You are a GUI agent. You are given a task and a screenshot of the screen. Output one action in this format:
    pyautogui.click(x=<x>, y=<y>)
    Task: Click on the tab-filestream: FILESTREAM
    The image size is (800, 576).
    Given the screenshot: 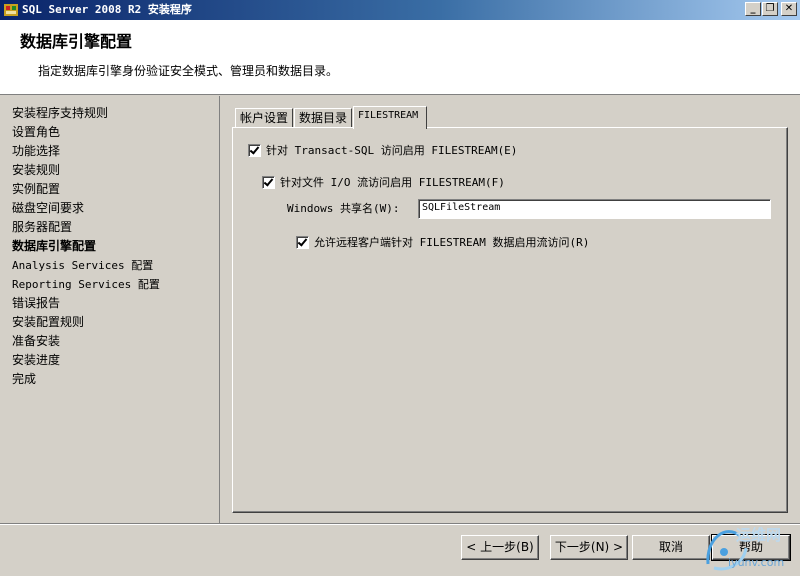 What is the action you would take?
    pyautogui.click(x=390, y=117)
    